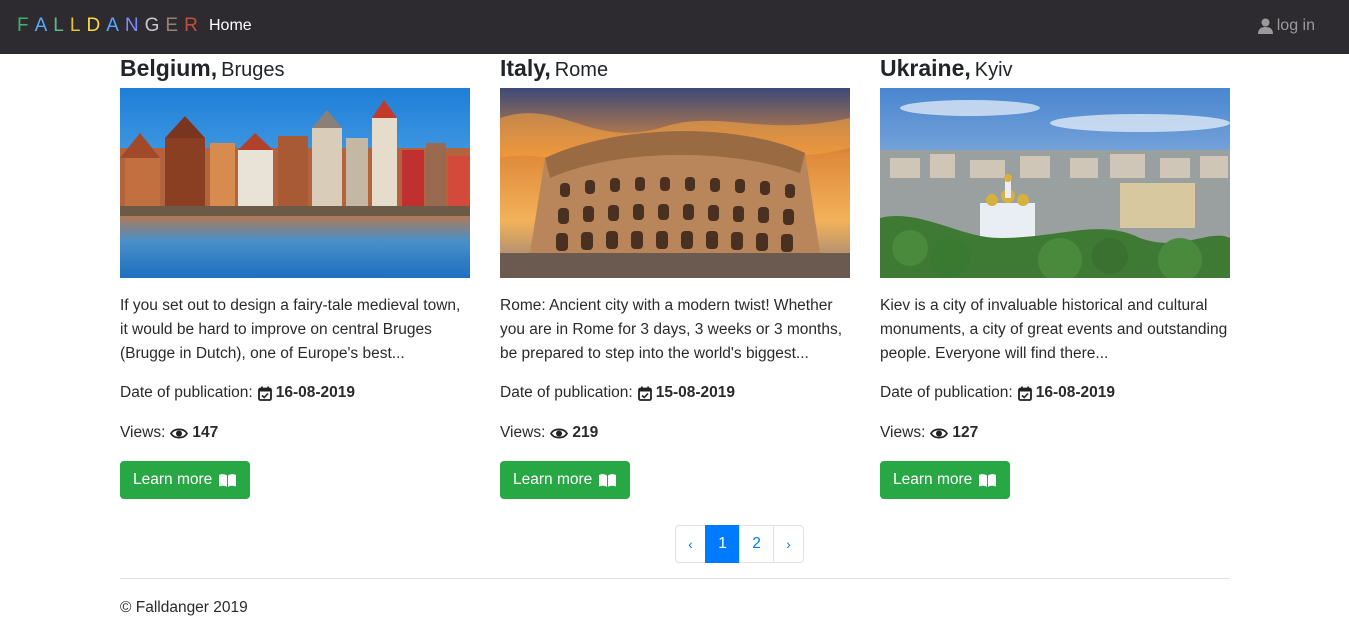  Describe the element at coordinates (788, 544) in the screenshot. I see `pagination-next-button: ›` at that location.